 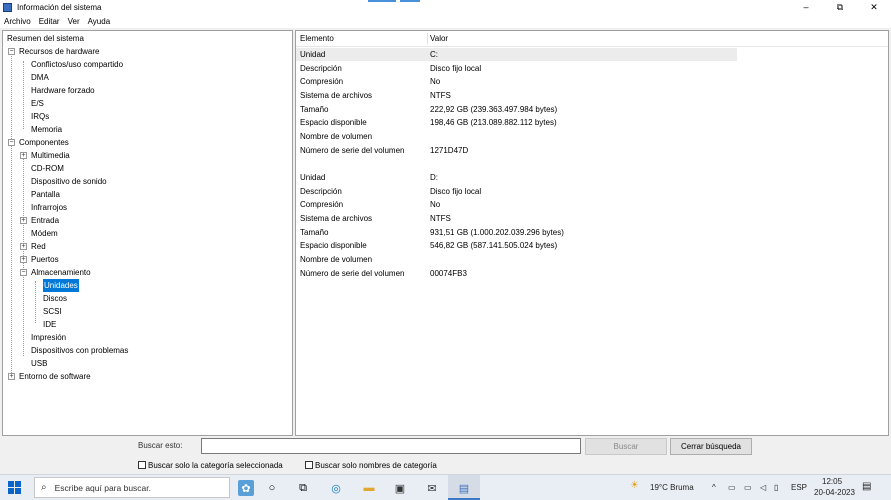 I want to click on edge-icon: ◎, so click(x=336, y=488).